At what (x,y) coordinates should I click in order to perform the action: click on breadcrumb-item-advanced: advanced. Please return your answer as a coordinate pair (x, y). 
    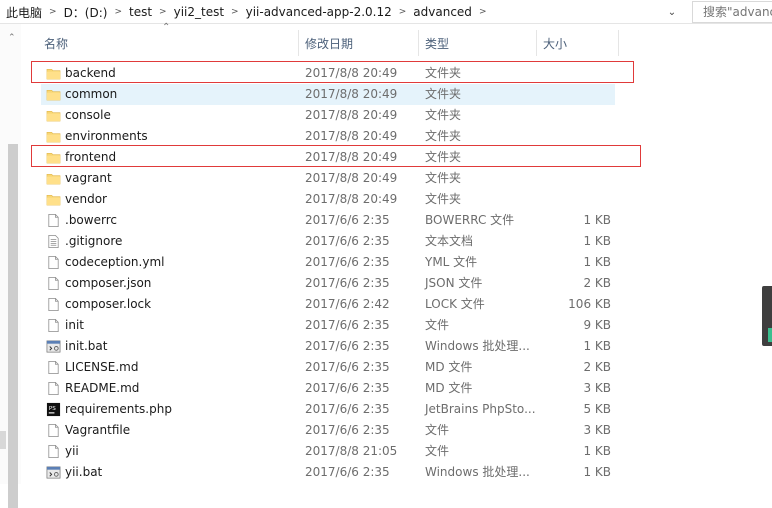
    Looking at the image, I should click on (442, 12).